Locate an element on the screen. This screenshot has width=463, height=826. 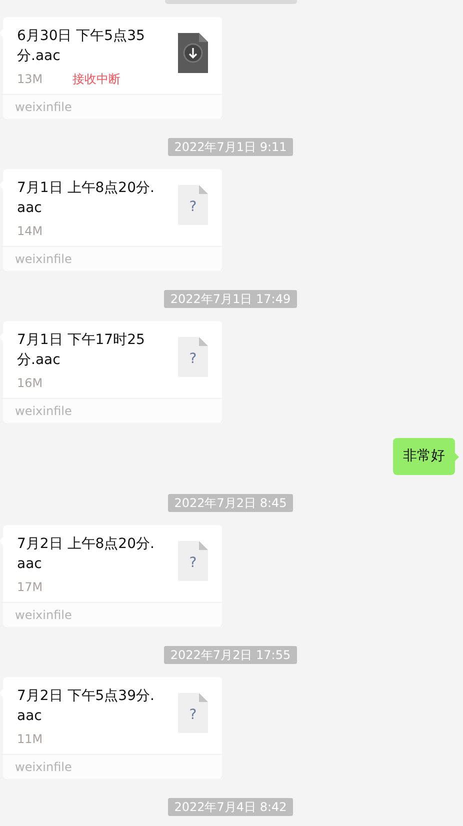
file-size: 13M is located at coordinates (30, 79).